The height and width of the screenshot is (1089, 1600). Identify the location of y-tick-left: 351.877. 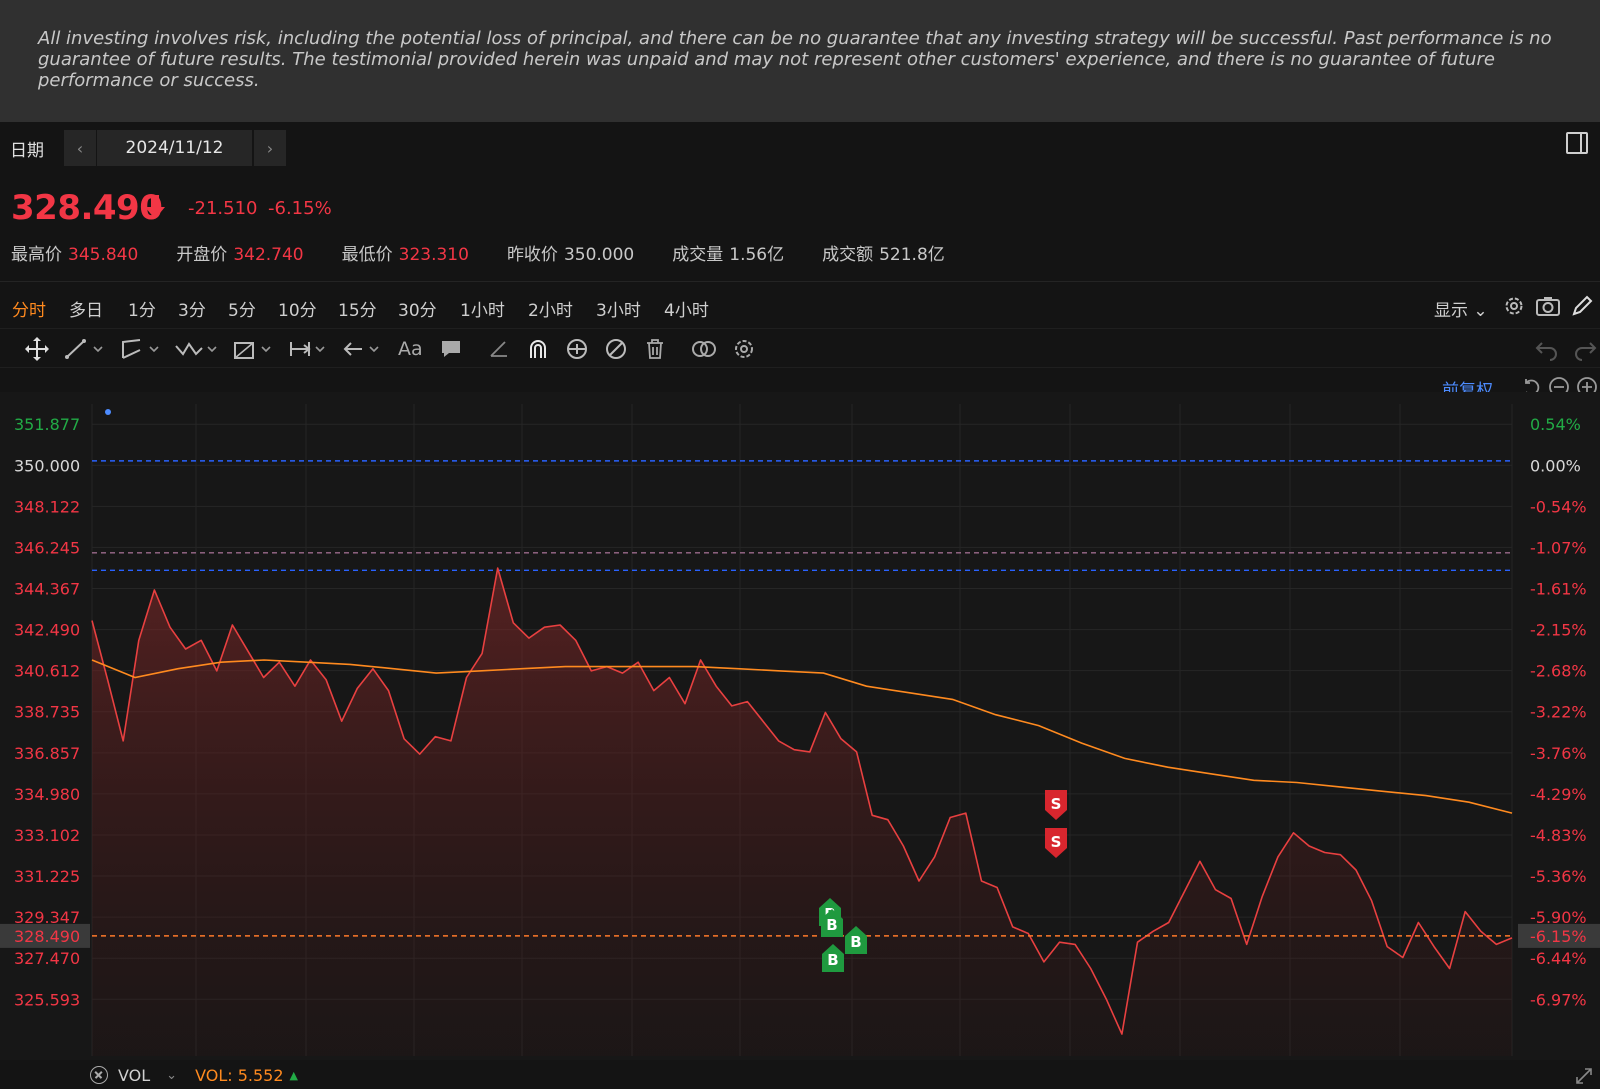
(47, 424).